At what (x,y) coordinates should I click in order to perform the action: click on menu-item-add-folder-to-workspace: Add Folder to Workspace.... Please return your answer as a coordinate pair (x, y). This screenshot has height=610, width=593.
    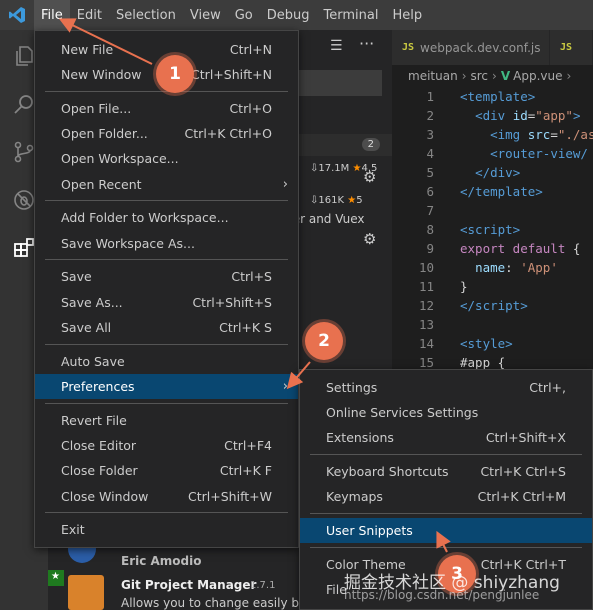
    Looking at the image, I should click on (166, 217).